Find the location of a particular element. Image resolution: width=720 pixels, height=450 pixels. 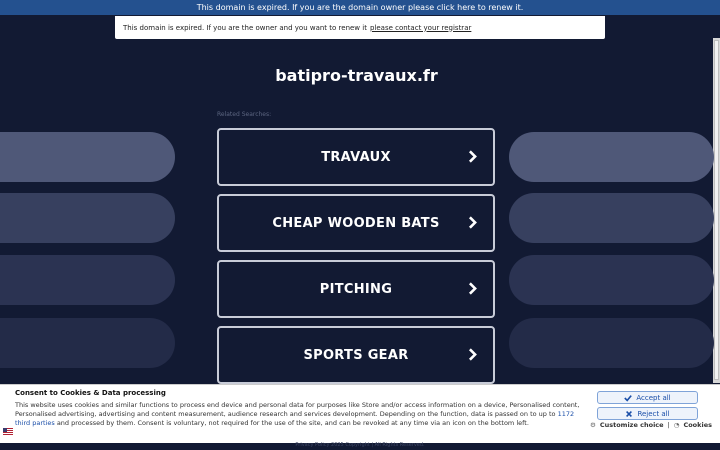

cookie-heading: Consent to Cookies & Data processing is located at coordinates (90, 393).